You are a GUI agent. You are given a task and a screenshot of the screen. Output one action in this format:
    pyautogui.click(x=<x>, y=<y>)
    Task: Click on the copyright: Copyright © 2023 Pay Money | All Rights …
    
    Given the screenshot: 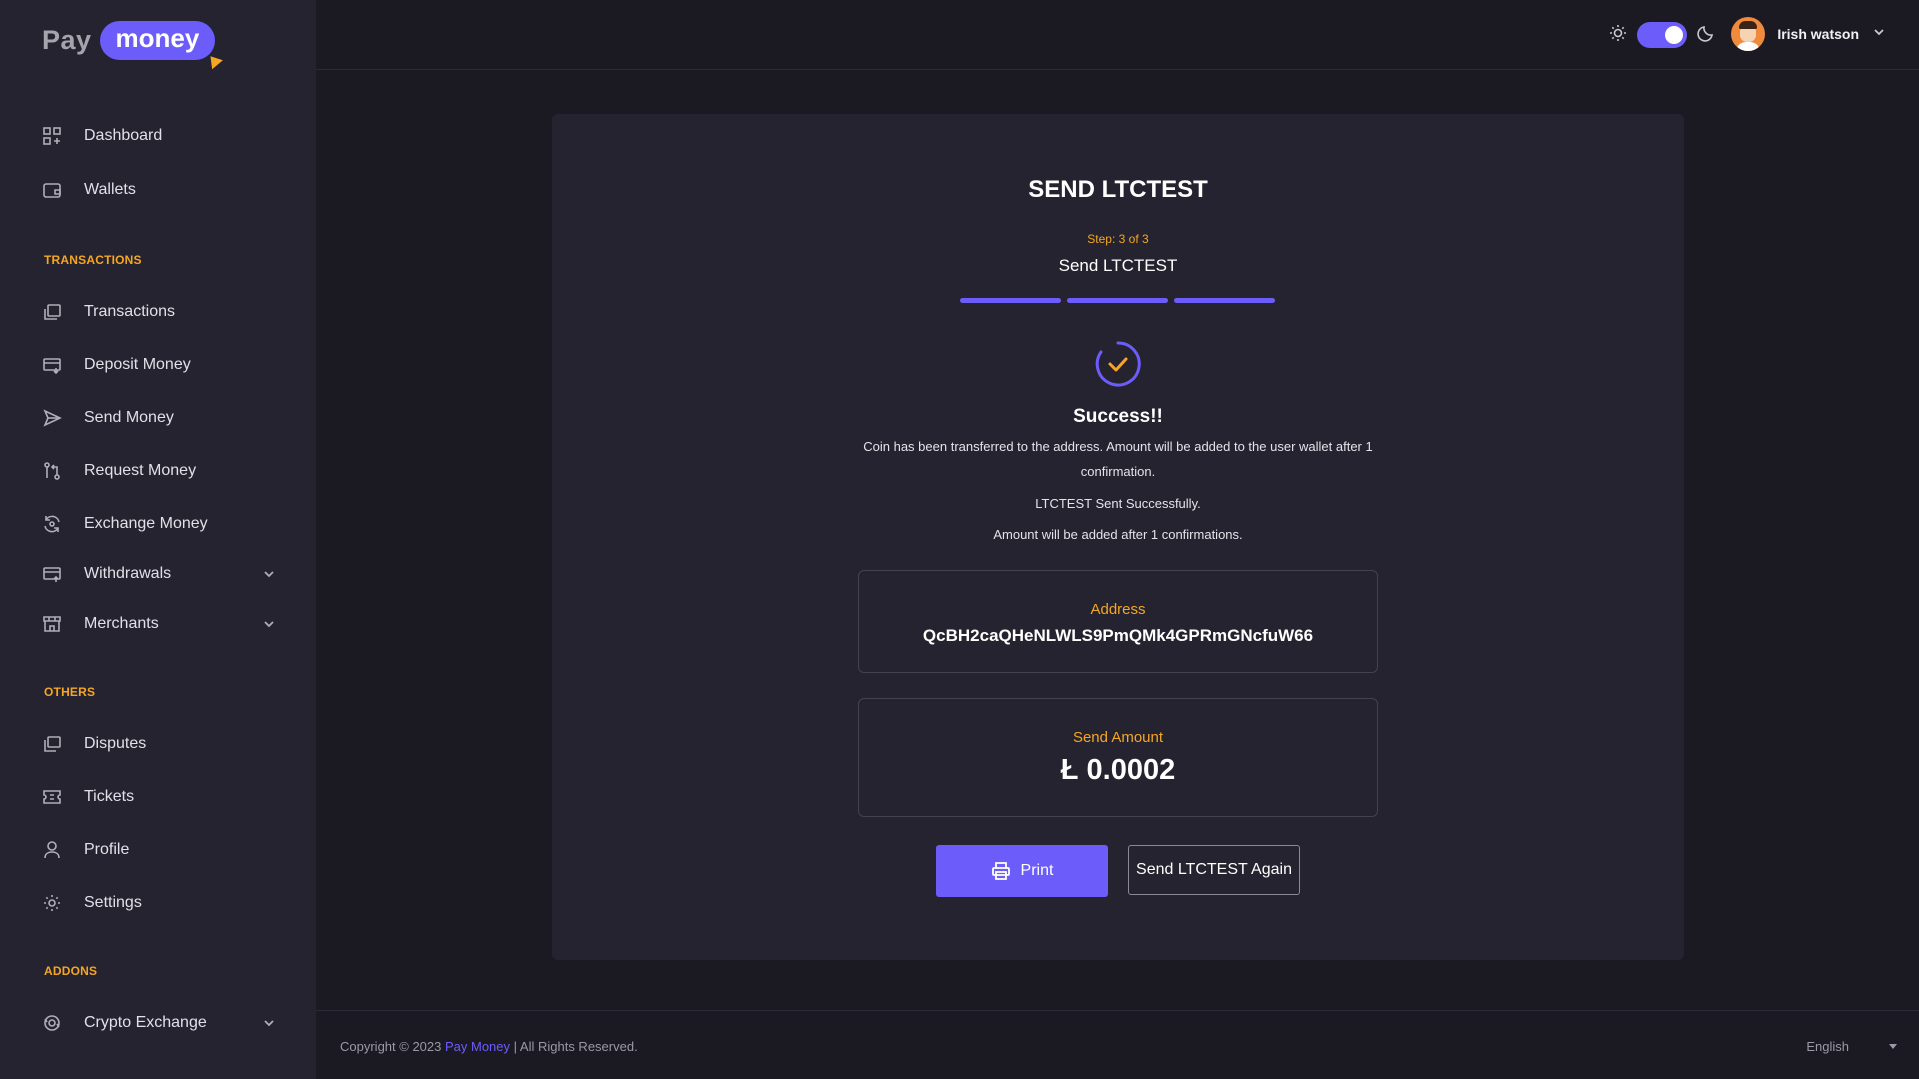 What is the action you would take?
    pyautogui.click(x=489, y=1046)
    